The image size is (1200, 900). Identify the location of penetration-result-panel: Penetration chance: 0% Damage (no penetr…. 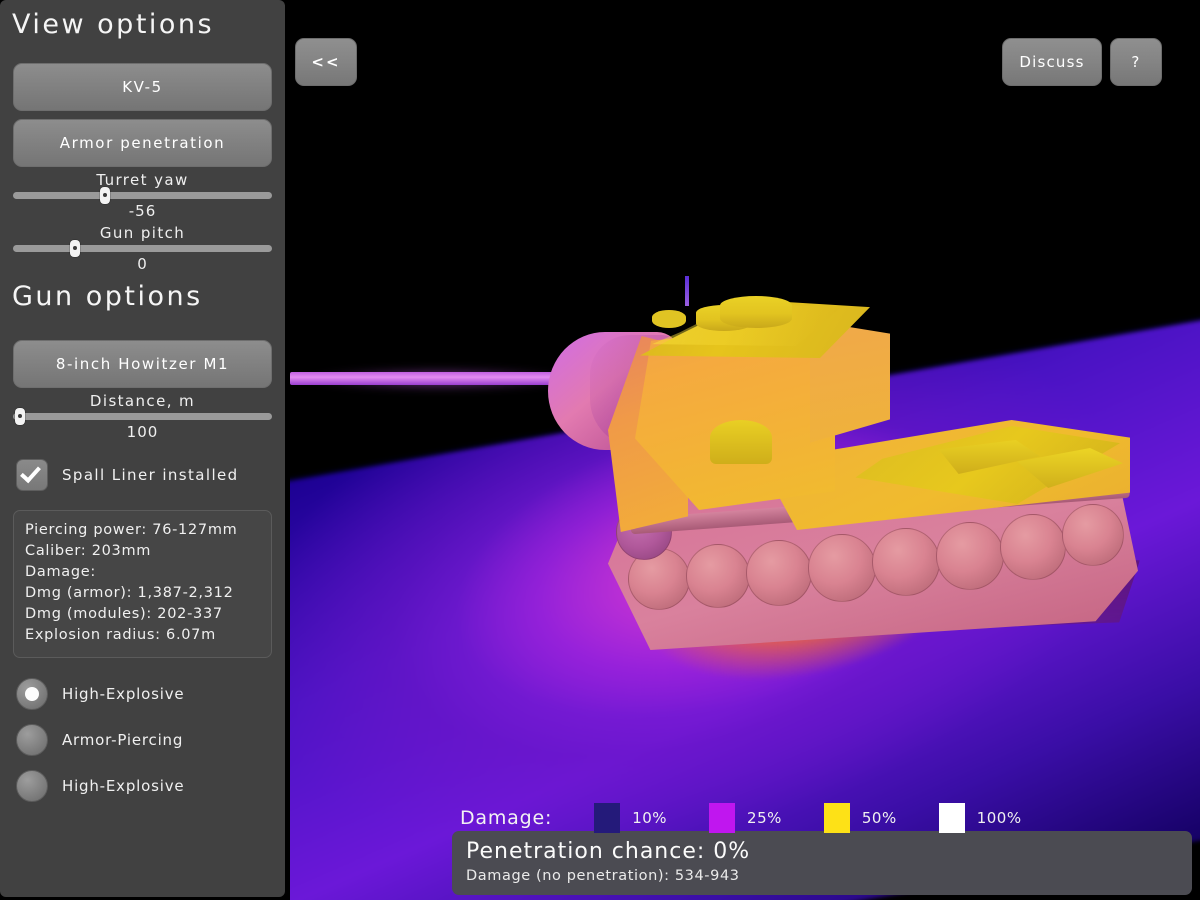
(822, 863).